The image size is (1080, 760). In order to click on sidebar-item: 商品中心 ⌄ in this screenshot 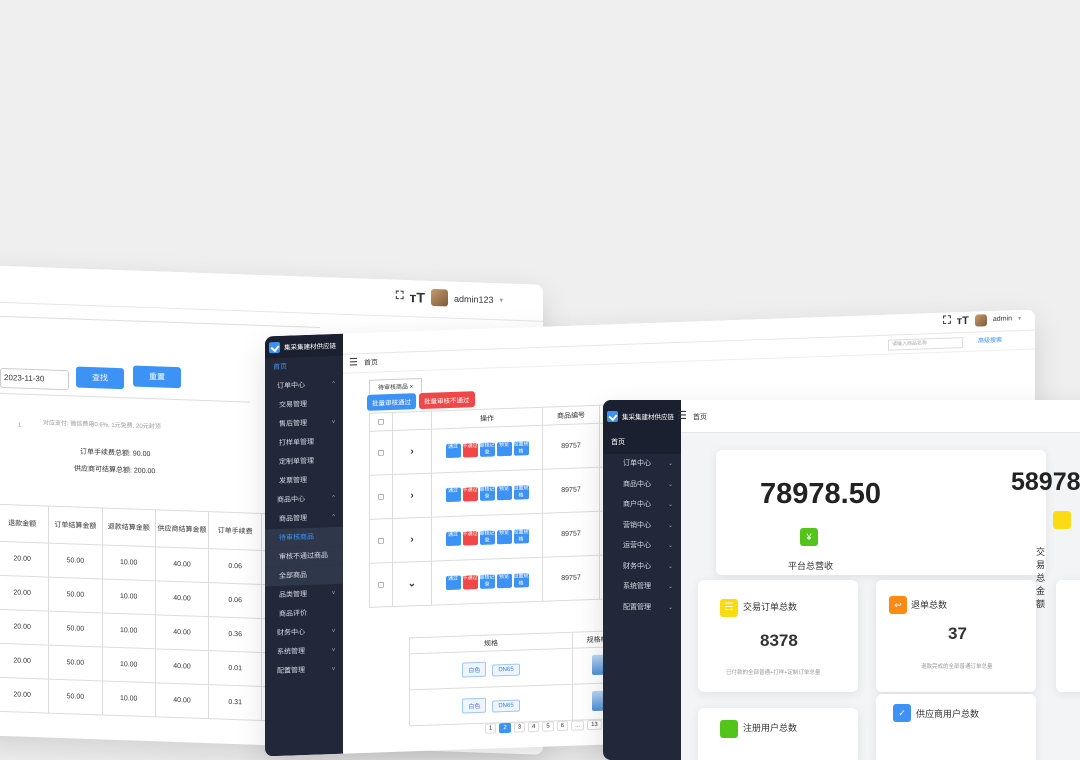, I will do `click(642, 485)`.